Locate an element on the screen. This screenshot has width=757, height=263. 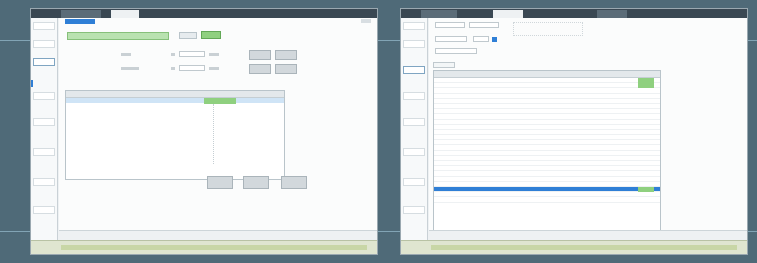
form-label-b is located at coordinates (130, 68).